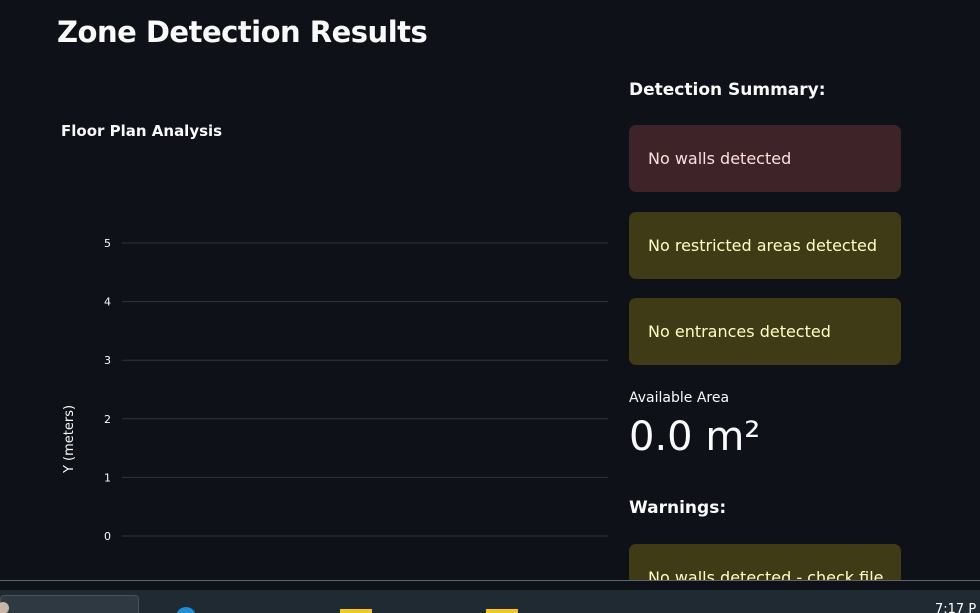 The image size is (980, 613). Describe the element at coordinates (727, 90) in the screenshot. I see `detection-summary-heading: Detection Summary:` at that location.